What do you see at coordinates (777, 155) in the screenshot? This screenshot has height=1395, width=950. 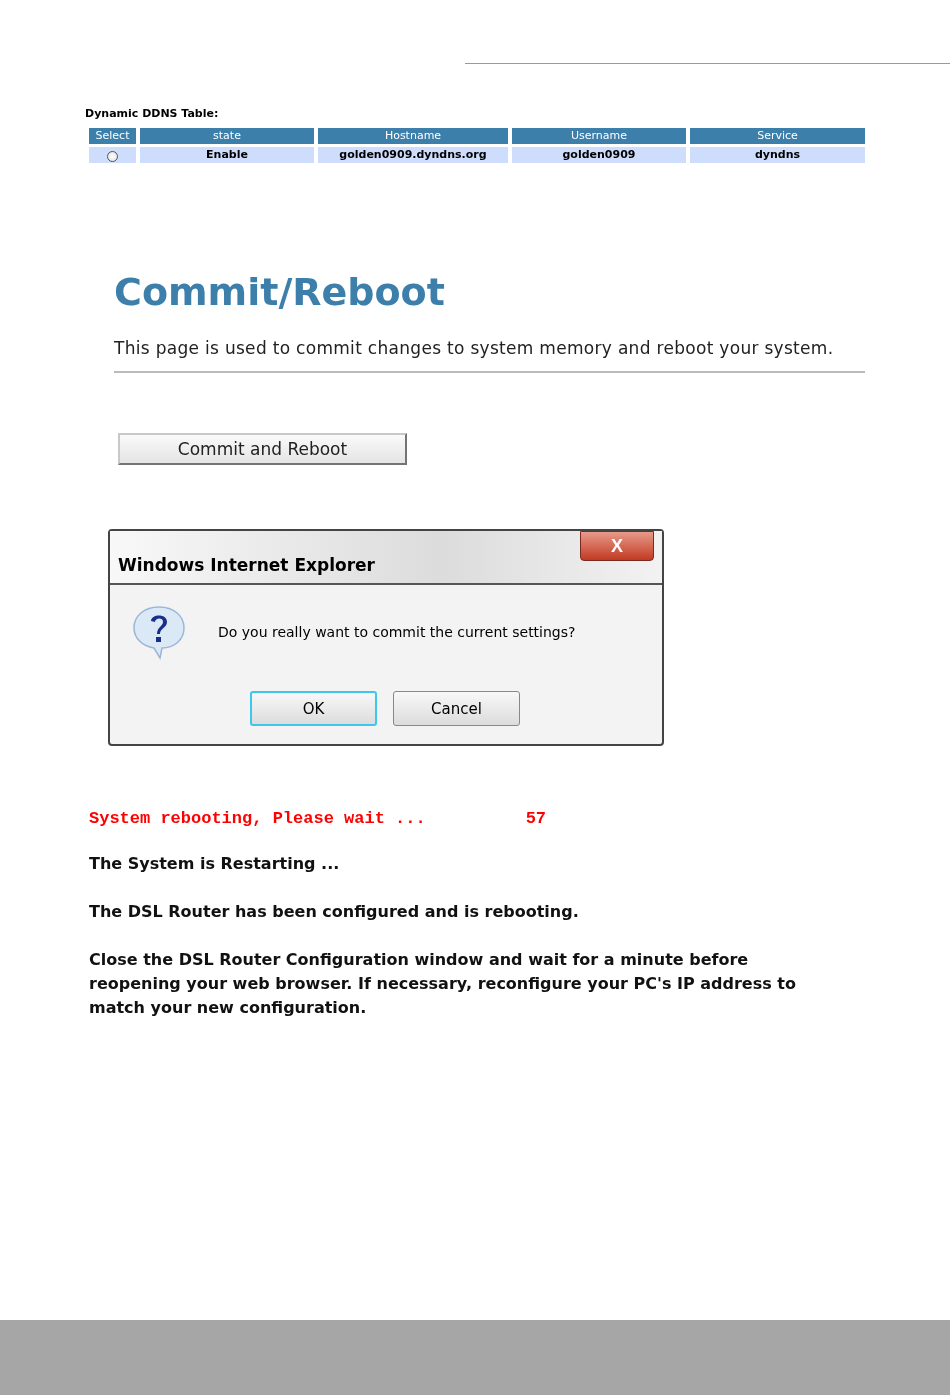 I see `table-cell: dyndns` at bounding box center [777, 155].